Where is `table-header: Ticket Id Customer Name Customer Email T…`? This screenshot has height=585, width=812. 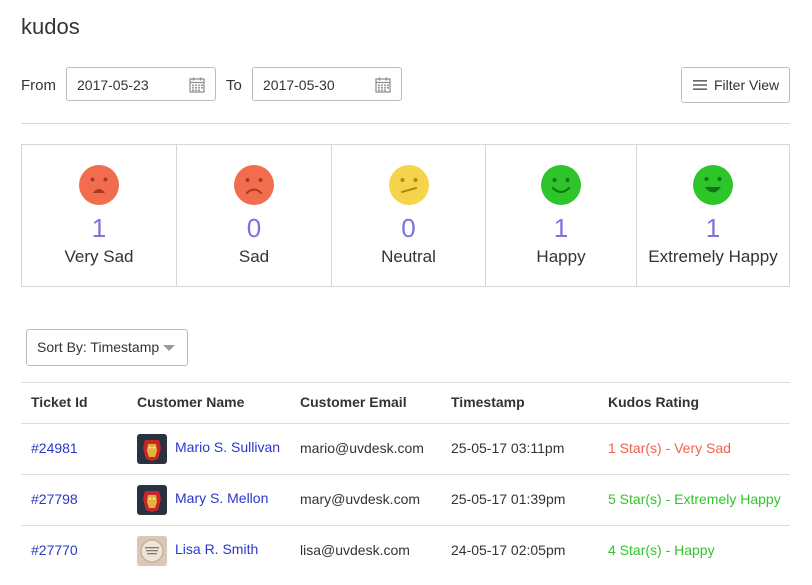
table-header: Ticket Id Customer Name Customer Email T… is located at coordinates (405, 403).